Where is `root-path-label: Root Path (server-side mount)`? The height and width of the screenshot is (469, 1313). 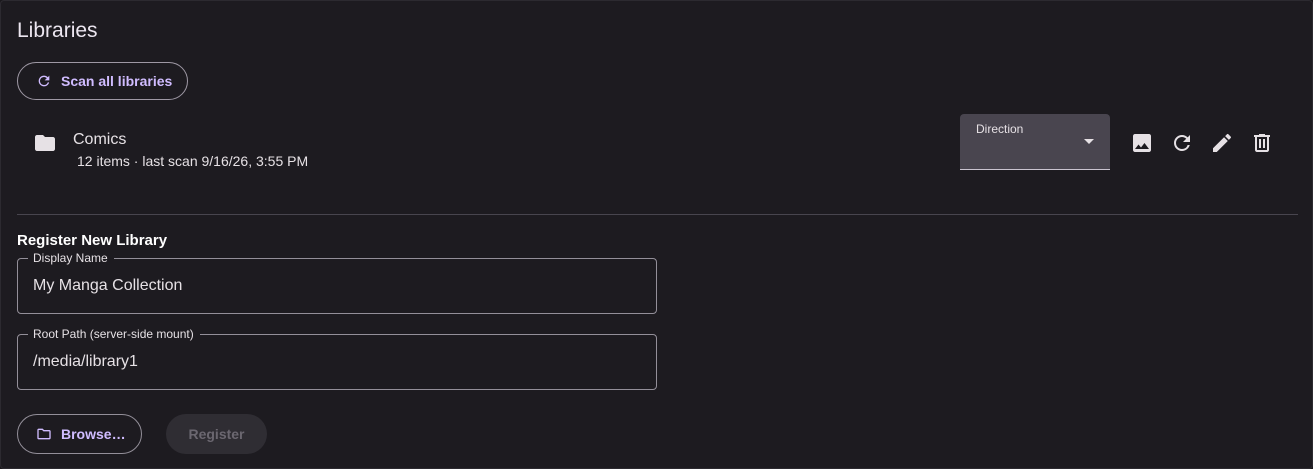 root-path-label: Root Path (server-side mount) is located at coordinates (114, 334).